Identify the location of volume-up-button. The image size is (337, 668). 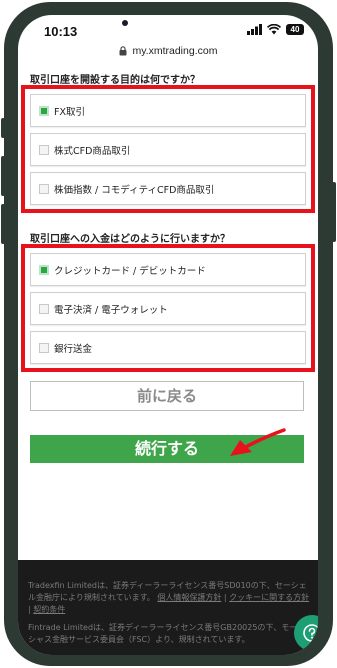
(3, 176).